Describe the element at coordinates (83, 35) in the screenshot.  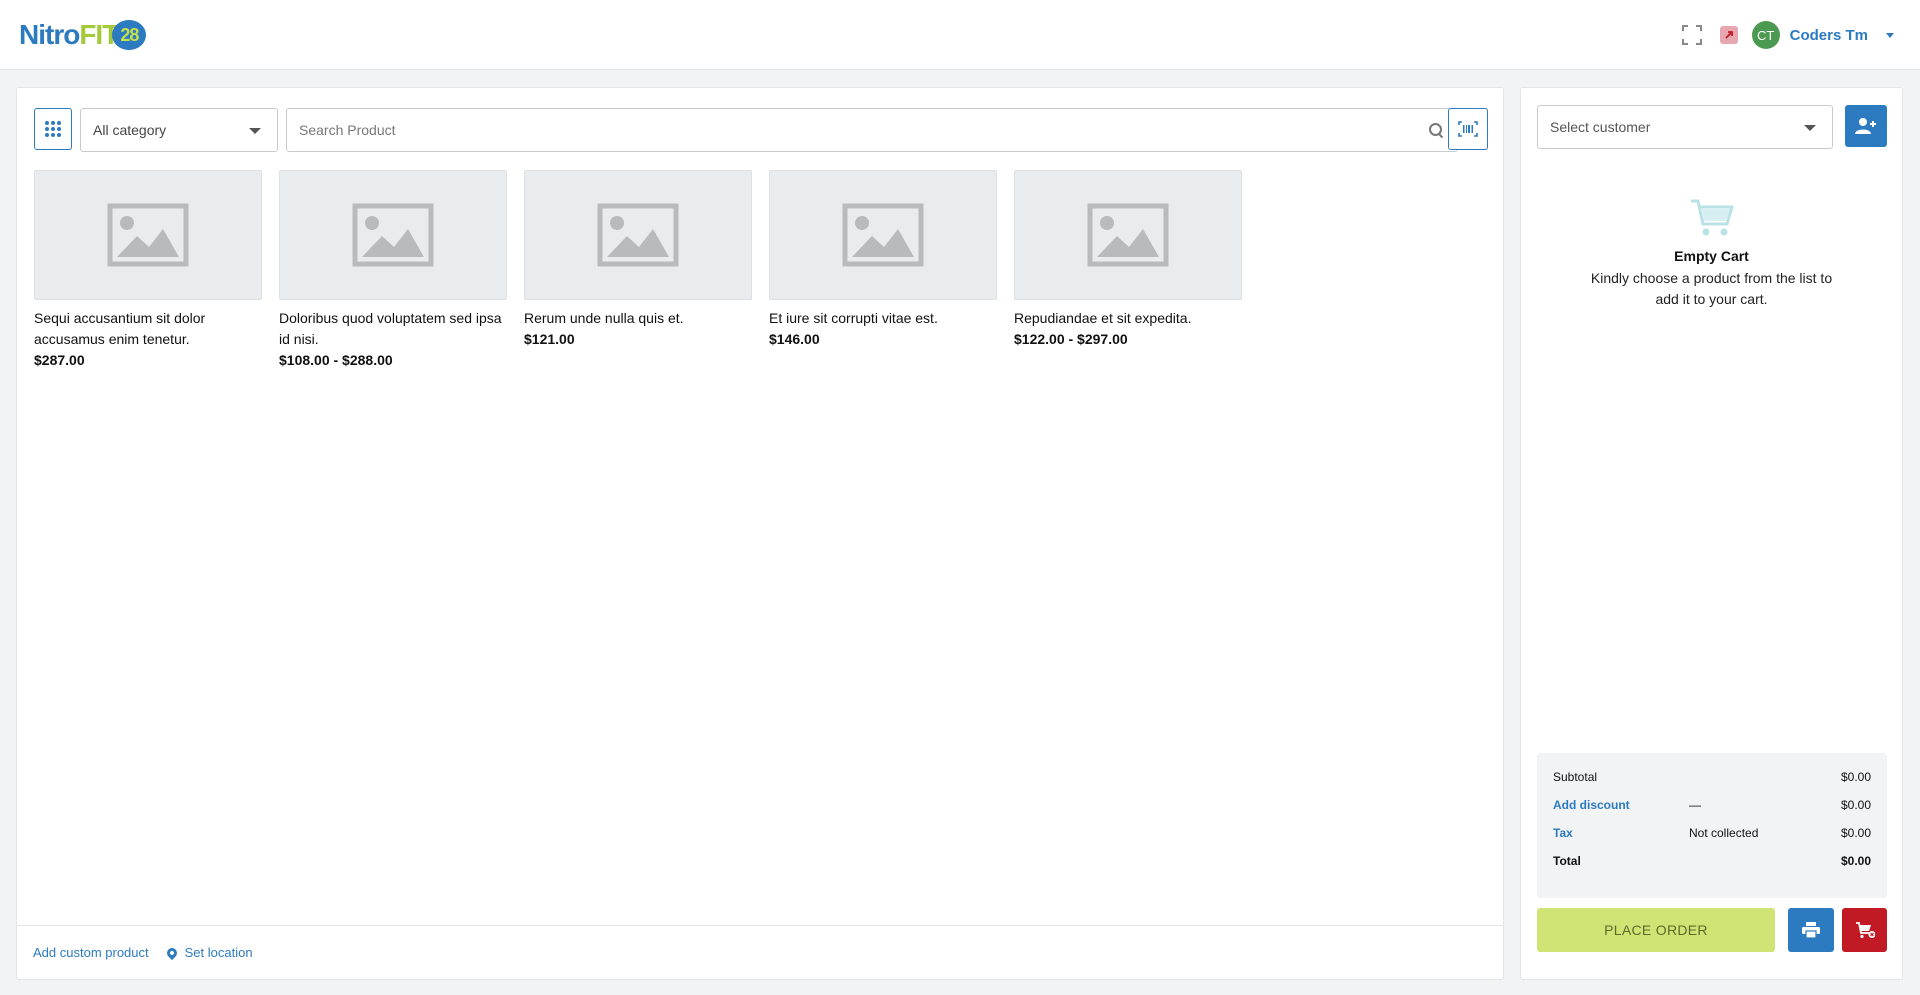
I see `brand-logo: Nitro FIT 28` at that location.